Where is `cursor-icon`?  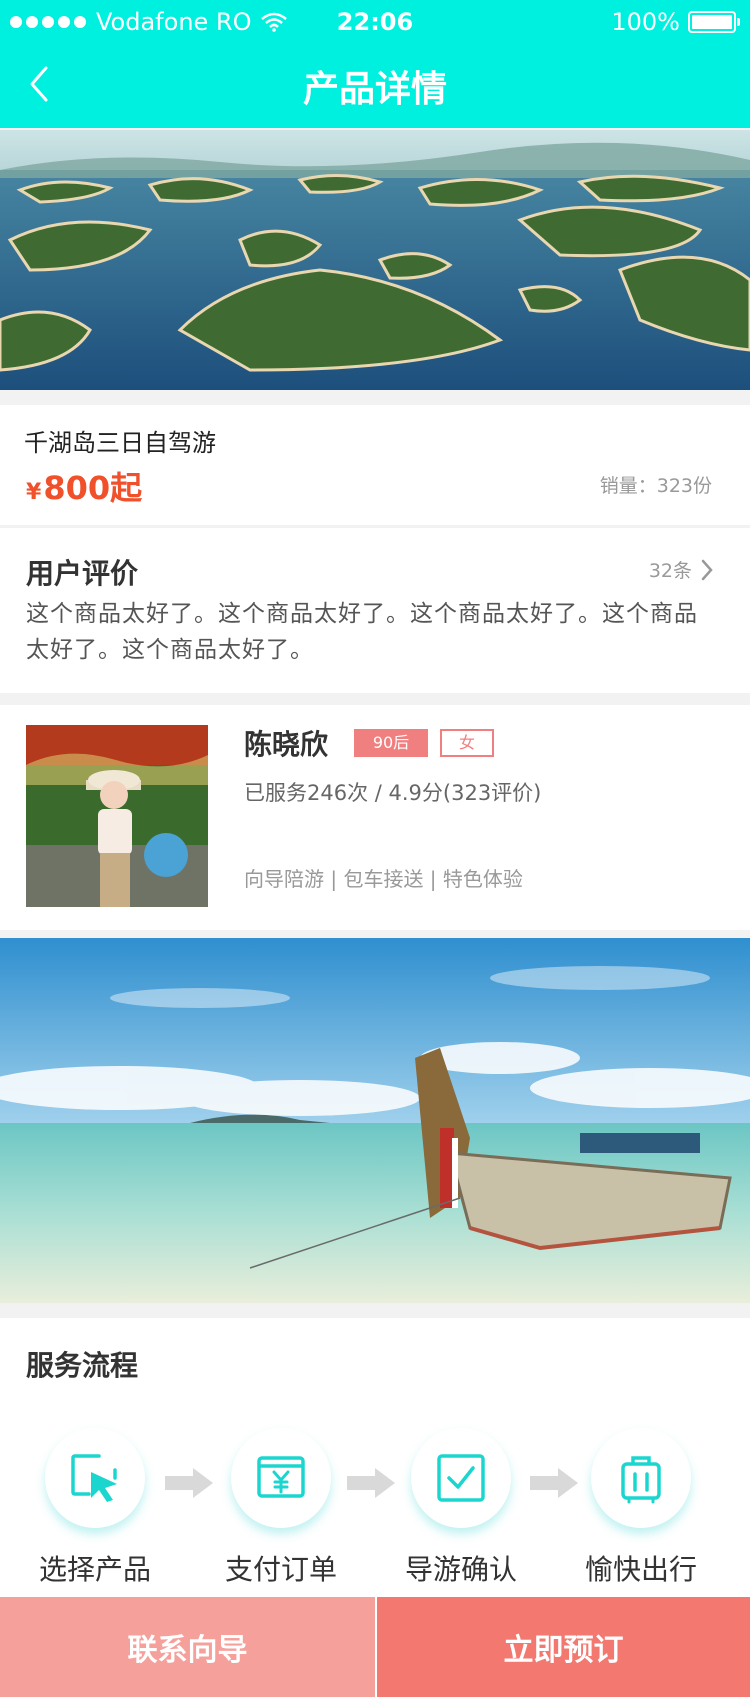 cursor-icon is located at coordinates (94, 1478).